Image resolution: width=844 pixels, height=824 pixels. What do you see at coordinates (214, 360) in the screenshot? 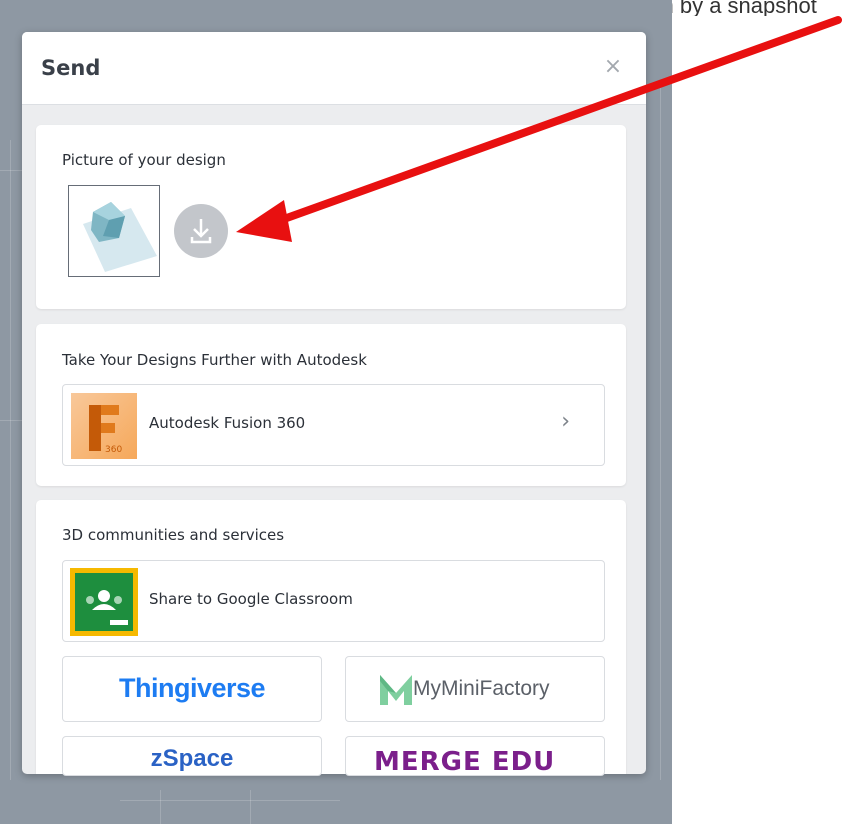
I see `autodesk-section-title: Take Your Designs Further with Autodesk` at bounding box center [214, 360].